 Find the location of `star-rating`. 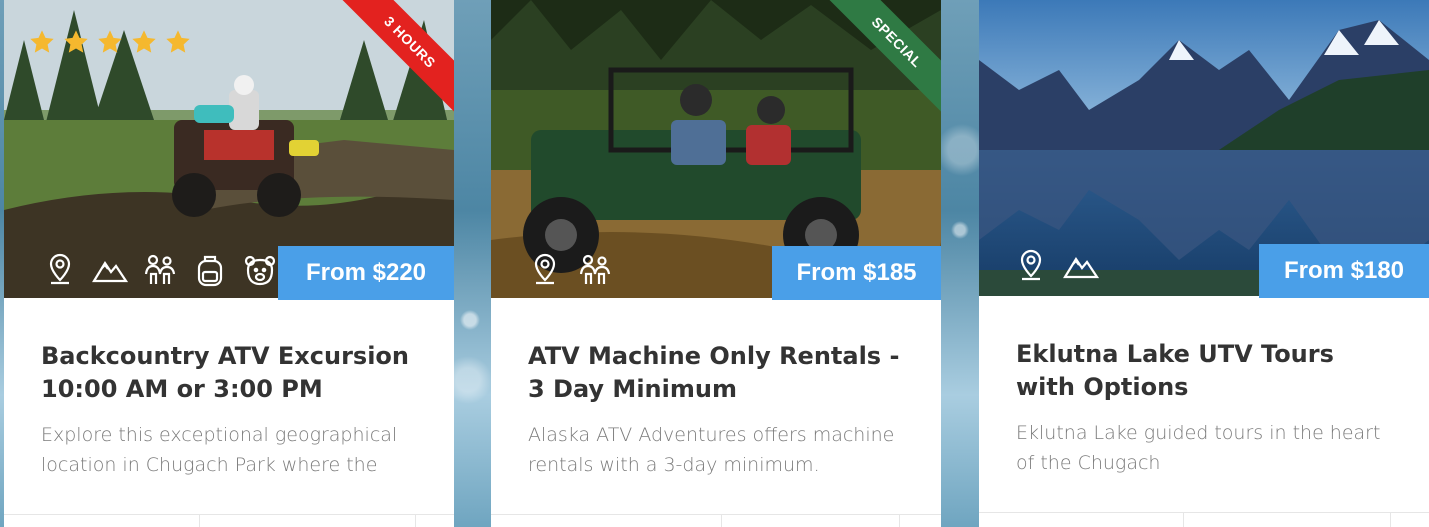

star-rating is located at coordinates (110, 42).